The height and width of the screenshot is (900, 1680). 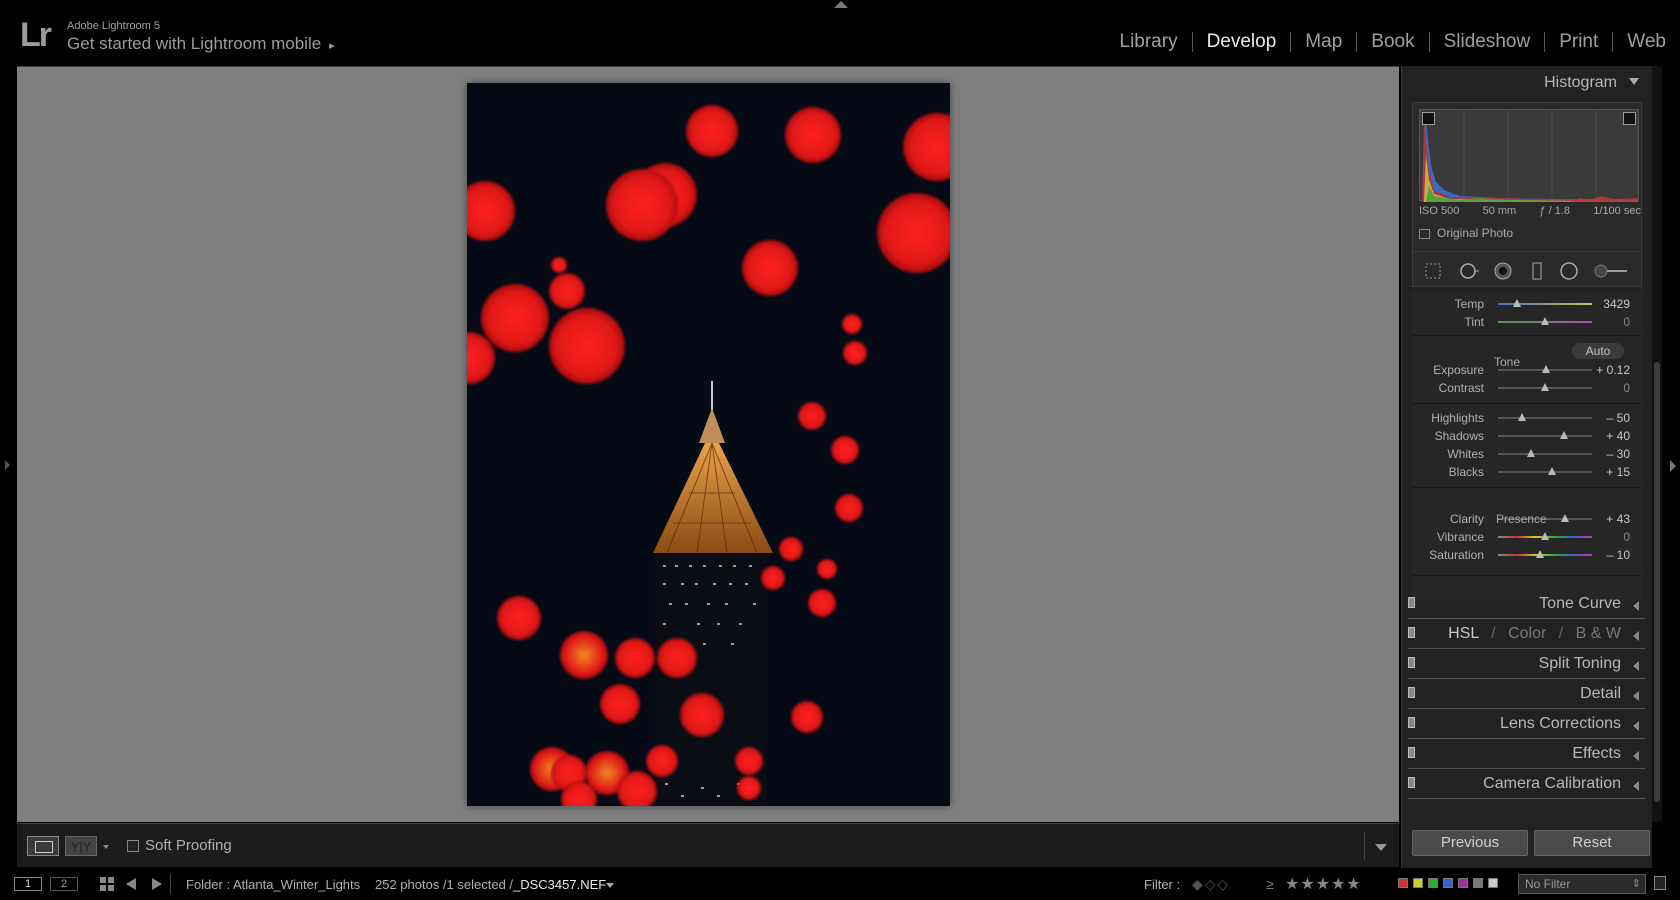 What do you see at coordinates (1582, 884) in the screenshot?
I see `filter-preset-select: No Filter` at bounding box center [1582, 884].